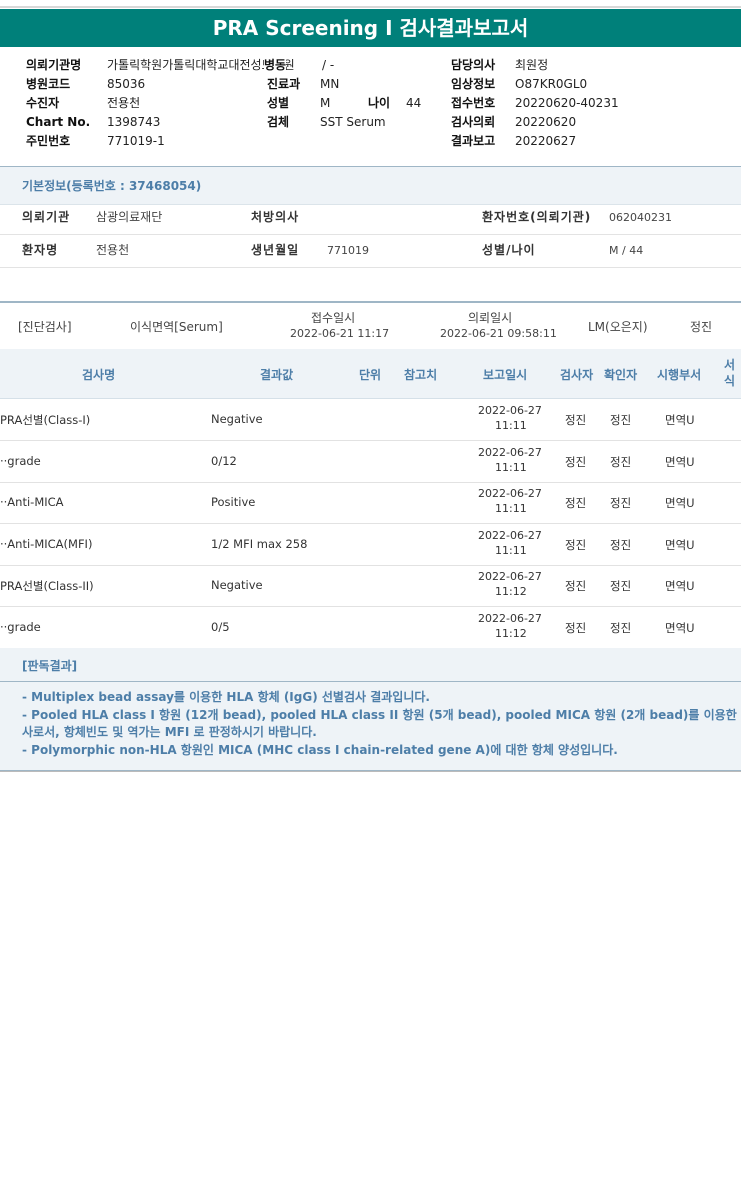 The width and height of the screenshot is (741, 1195). I want to click on info-value: 062040231, so click(640, 217).